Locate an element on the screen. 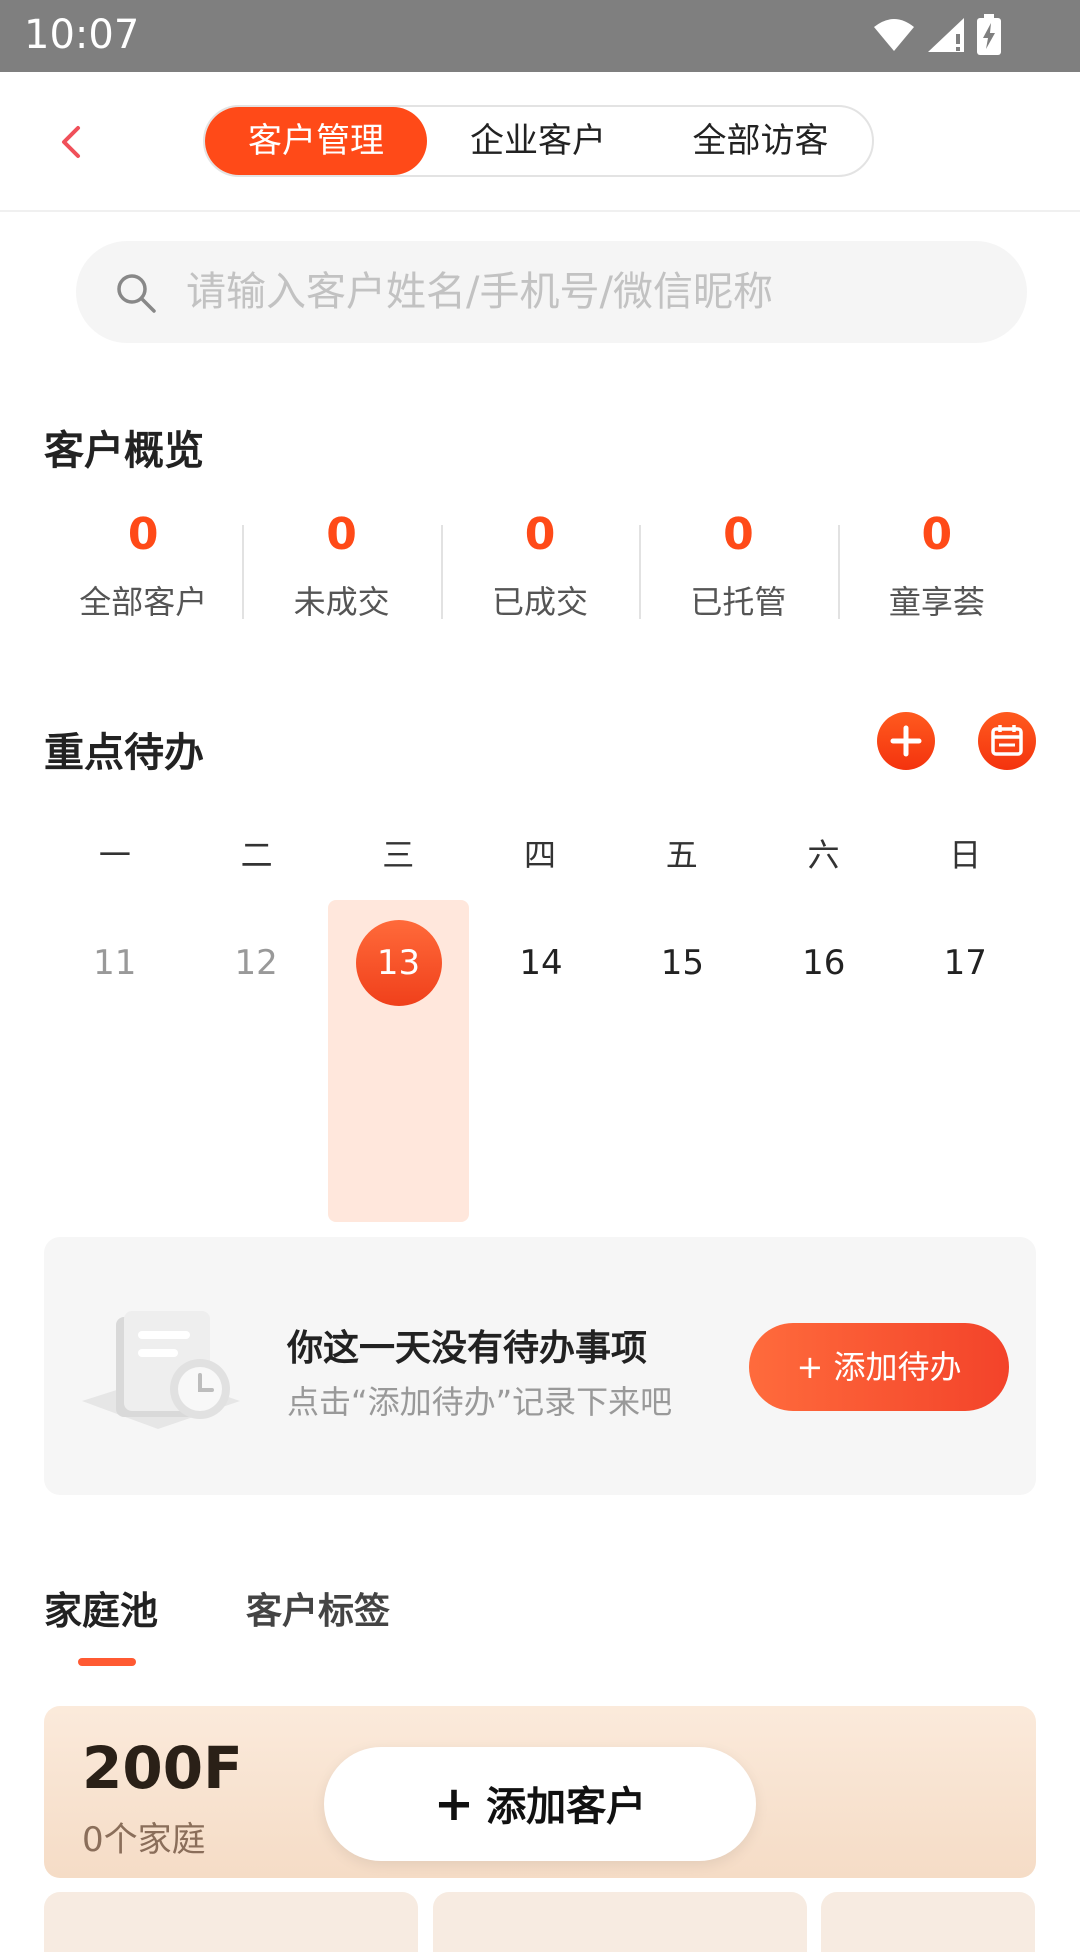 This screenshot has width=1080, height=1952. date-number: 15 is located at coordinates (682, 963).